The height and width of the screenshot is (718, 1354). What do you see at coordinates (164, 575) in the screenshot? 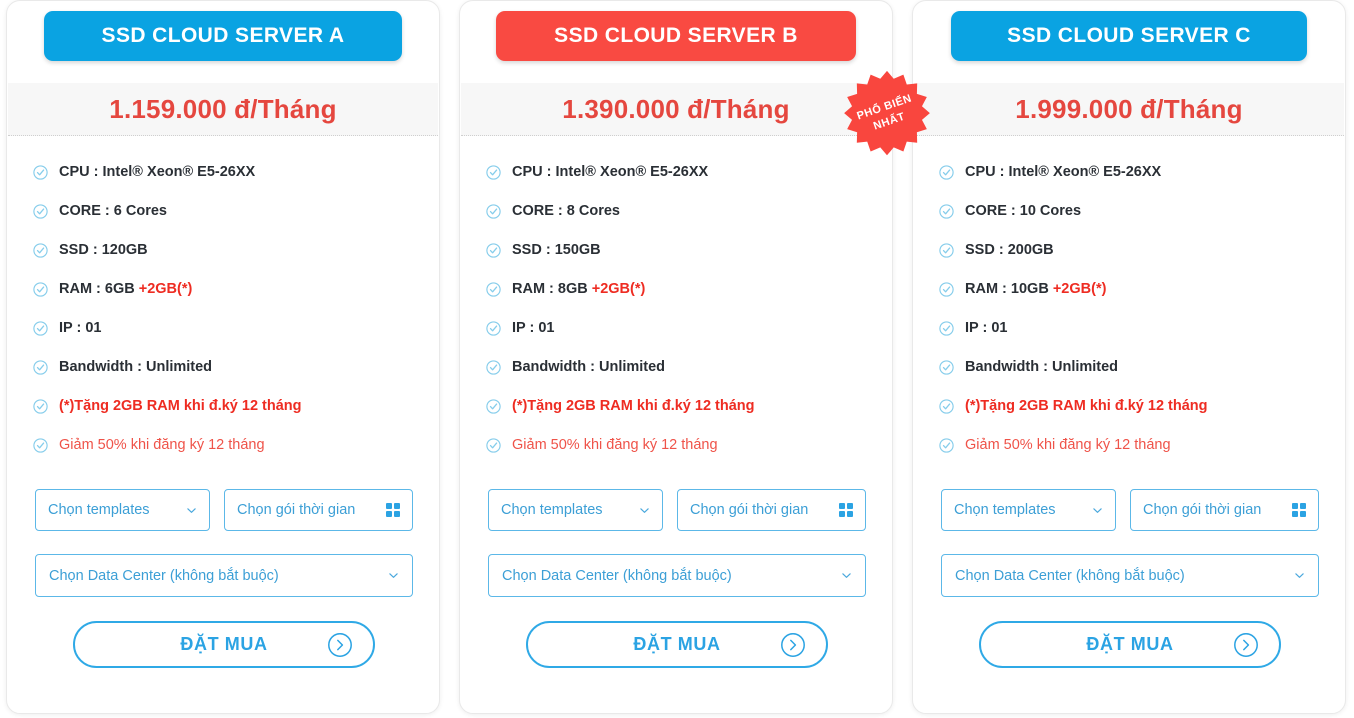
I see `select-datacenter-label-a: Chọn Data Center (không bắt buộc)` at bounding box center [164, 575].